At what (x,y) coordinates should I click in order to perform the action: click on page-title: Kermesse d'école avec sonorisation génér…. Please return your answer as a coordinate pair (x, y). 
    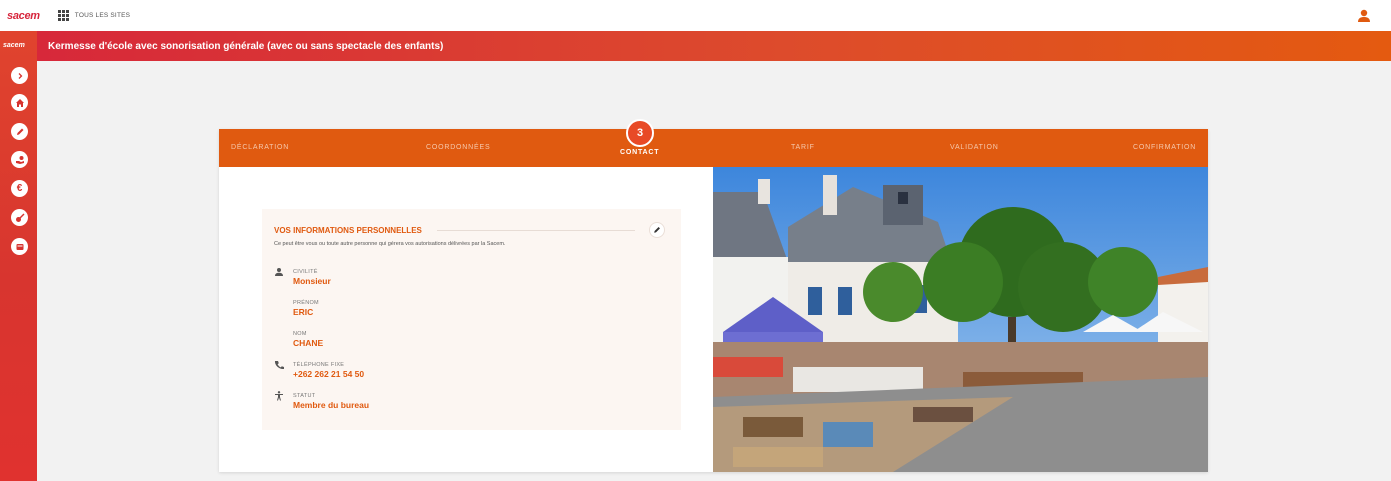
    Looking at the image, I should click on (246, 46).